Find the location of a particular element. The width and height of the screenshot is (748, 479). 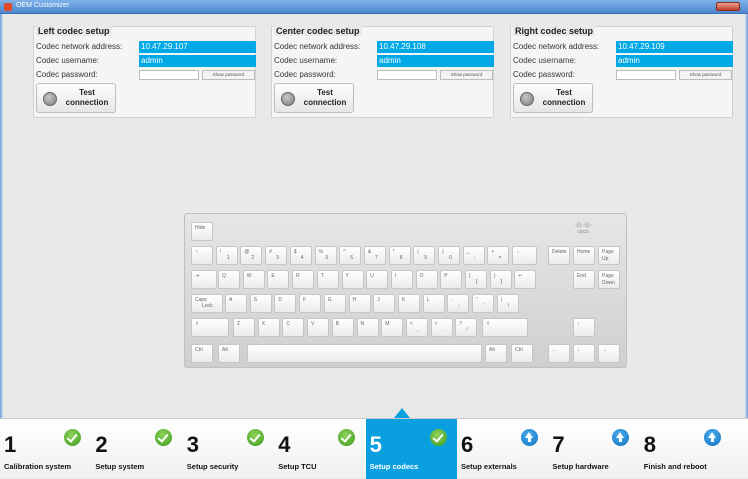

key-C: C is located at coordinates (293, 327).